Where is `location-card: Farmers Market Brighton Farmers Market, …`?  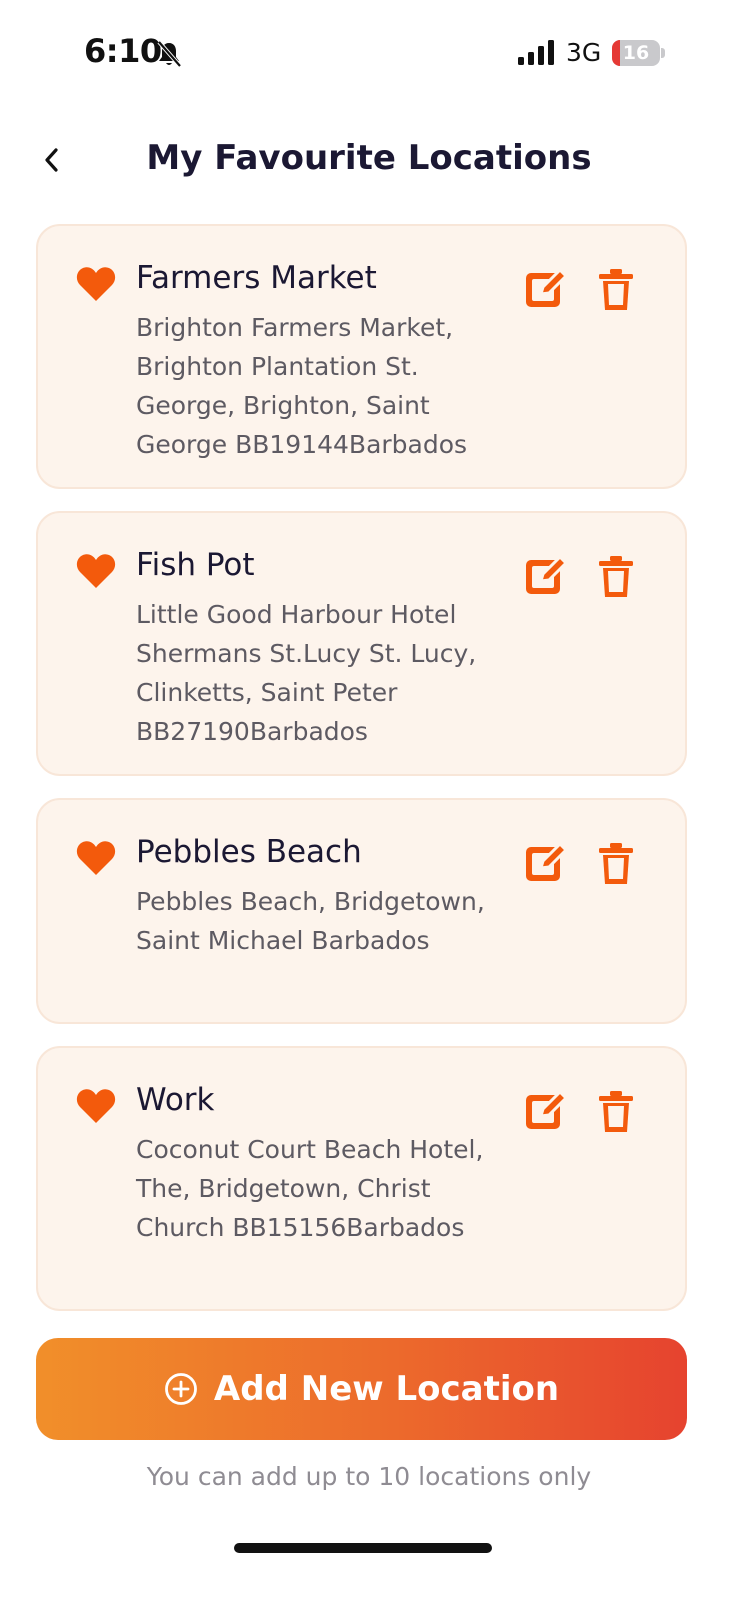 location-card: Farmers Market Brighton Farmers Market, … is located at coordinates (361, 356).